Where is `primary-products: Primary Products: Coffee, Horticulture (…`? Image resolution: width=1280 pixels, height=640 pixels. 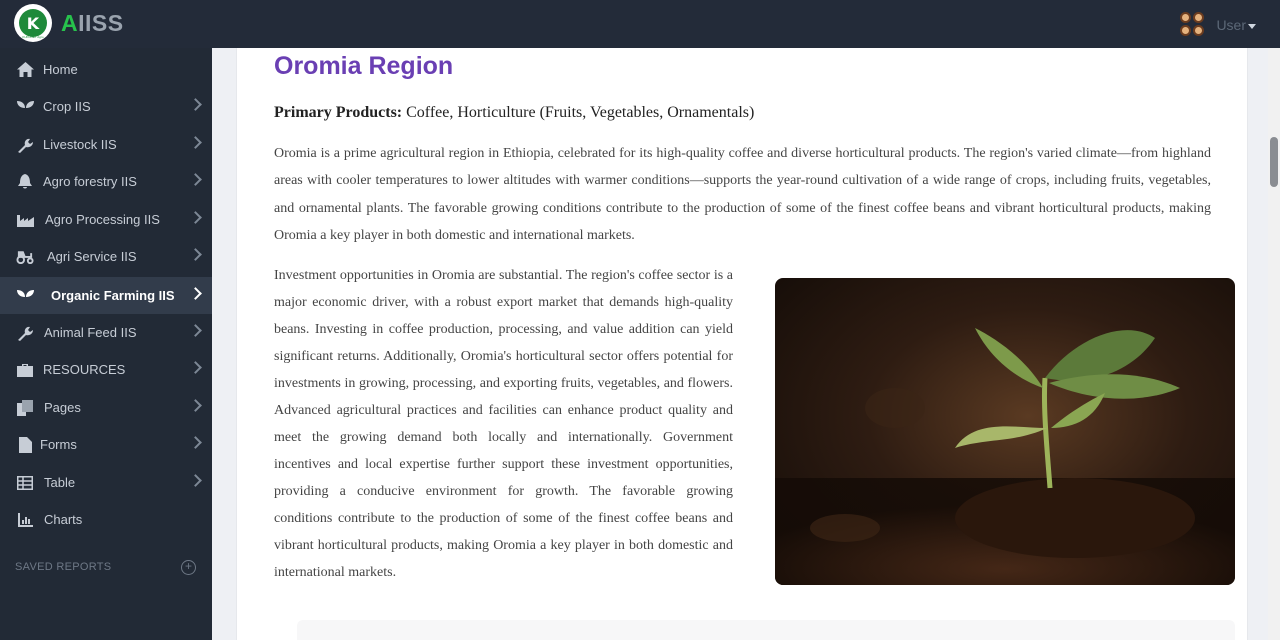 primary-products: Primary Products: Coffee, Horticulture (… is located at coordinates (514, 113).